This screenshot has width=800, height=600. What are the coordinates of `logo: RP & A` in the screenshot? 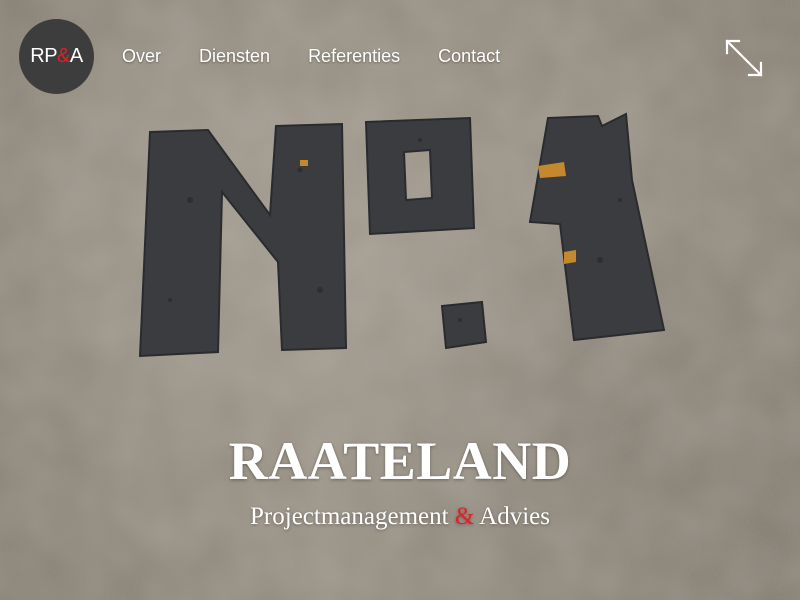 It's located at (56, 56).